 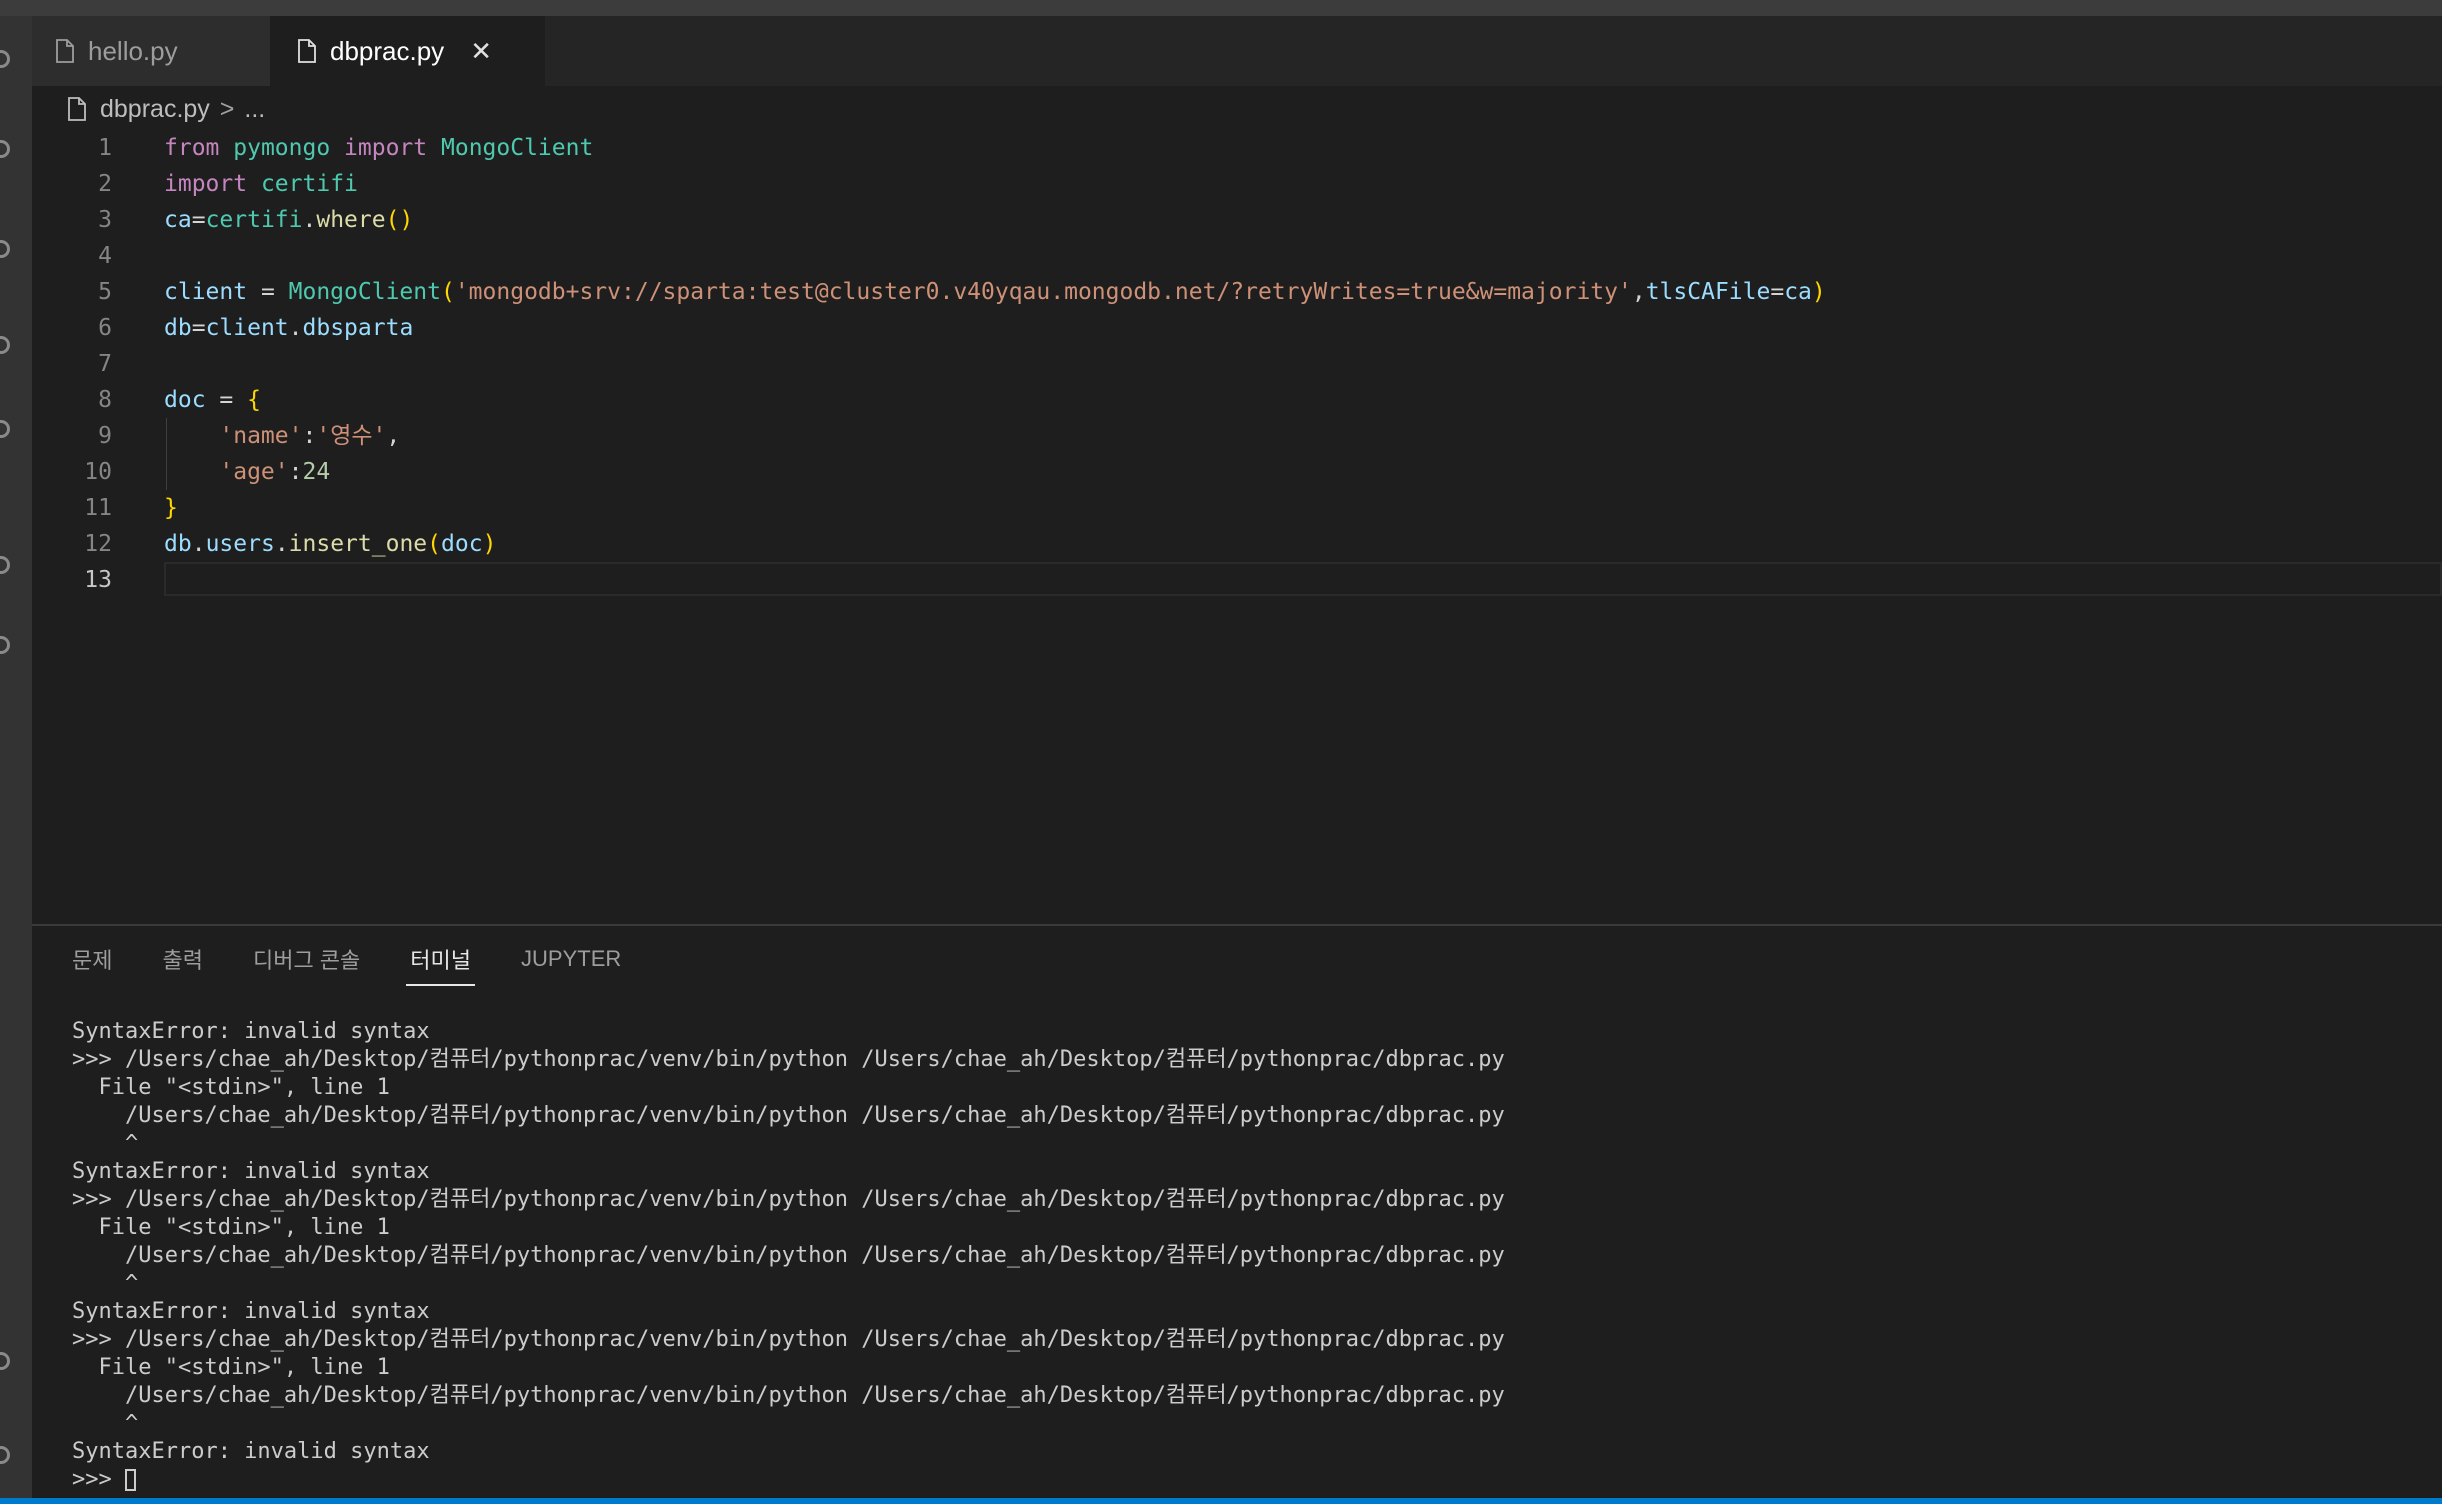 I want to click on current-line-highlight, so click(x=1303, y=579).